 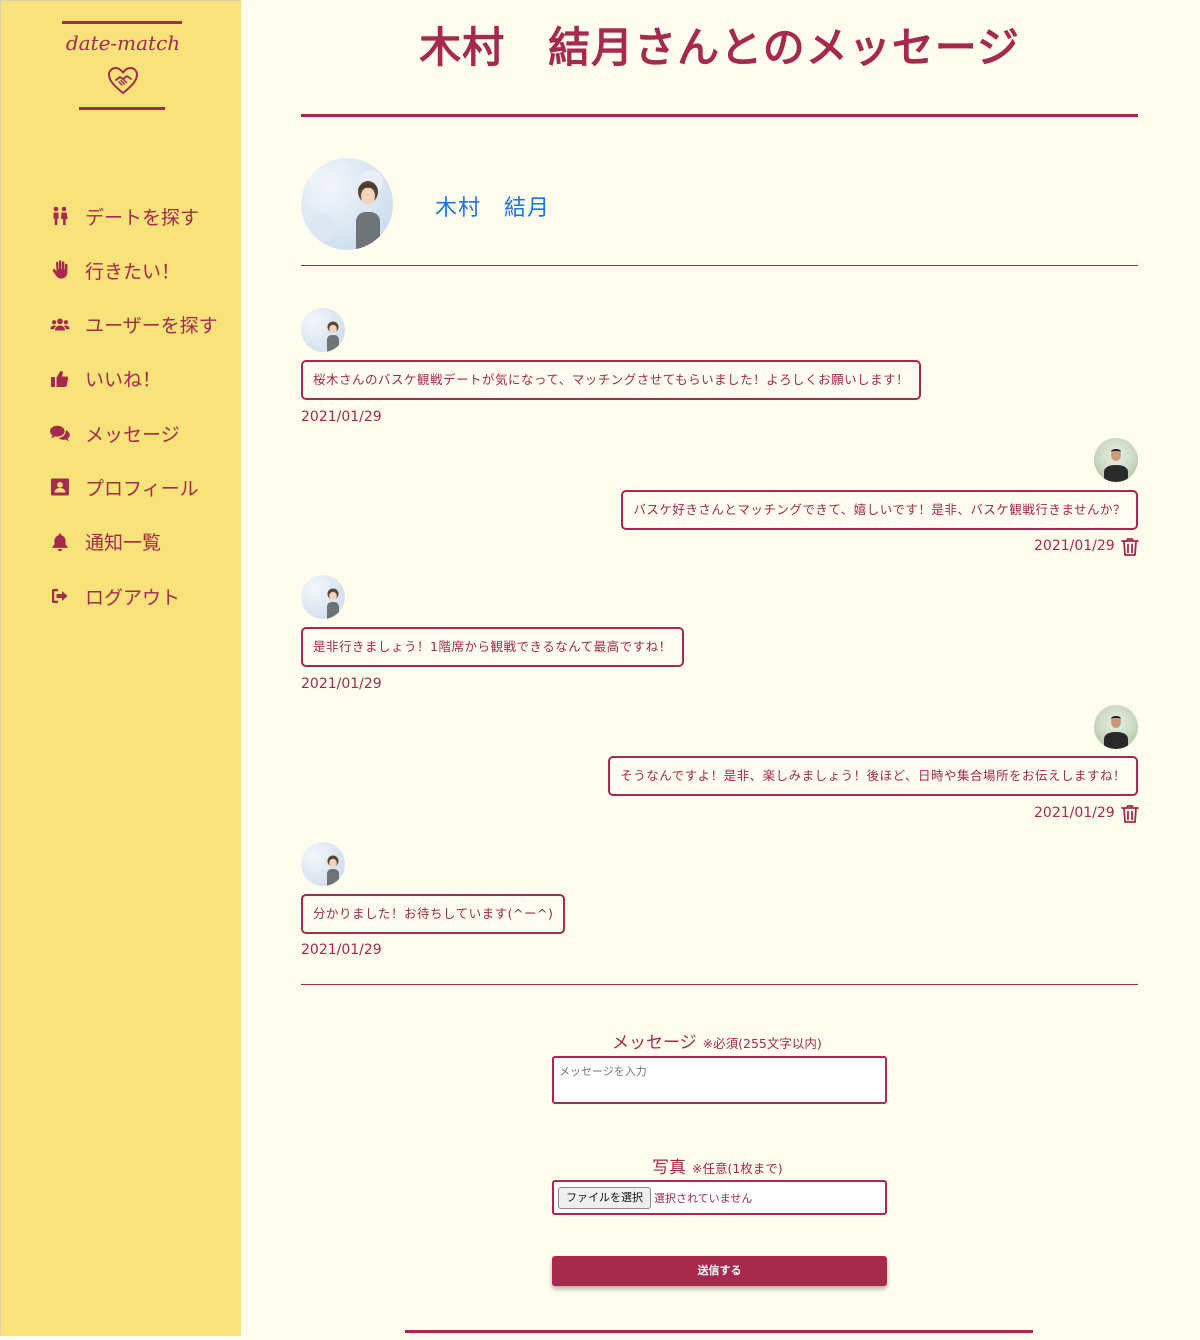 I want to click on photo-optional-note: ※任意(1枚まで), so click(x=737, y=1168).